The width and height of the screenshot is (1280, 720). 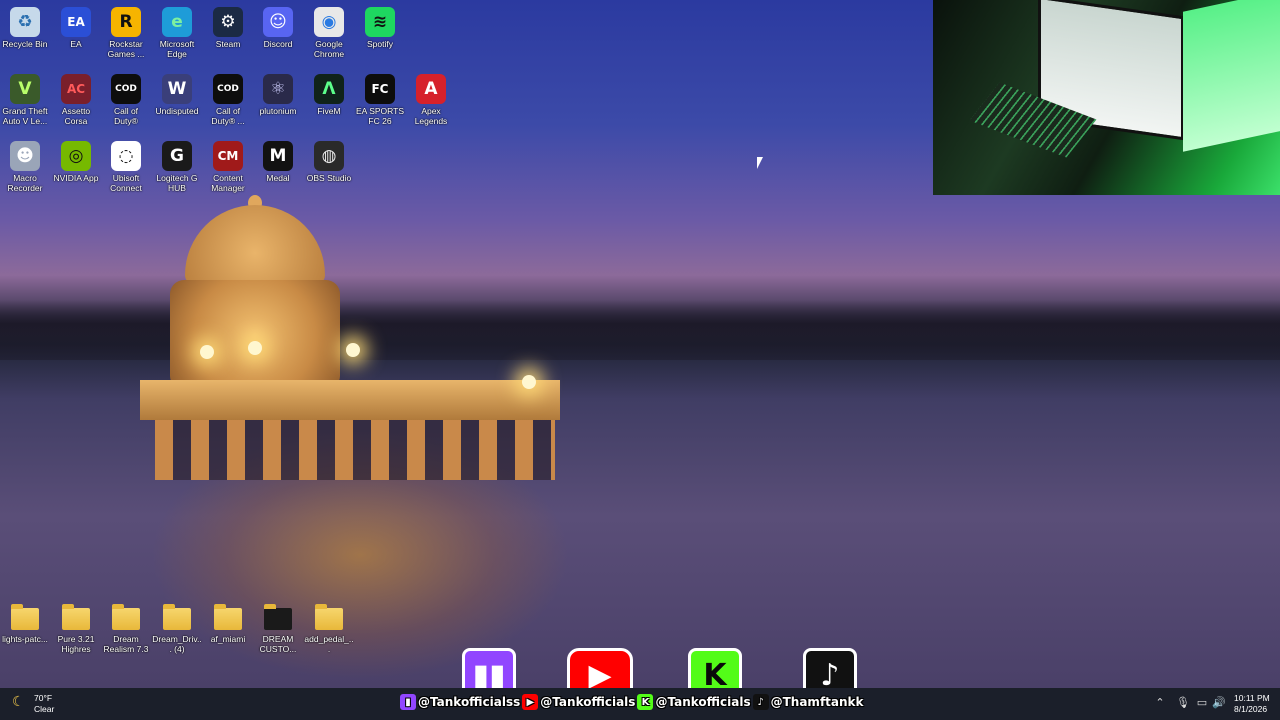 What do you see at coordinates (760, 702) in the screenshot?
I see `tiktok-icon: ♪` at bounding box center [760, 702].